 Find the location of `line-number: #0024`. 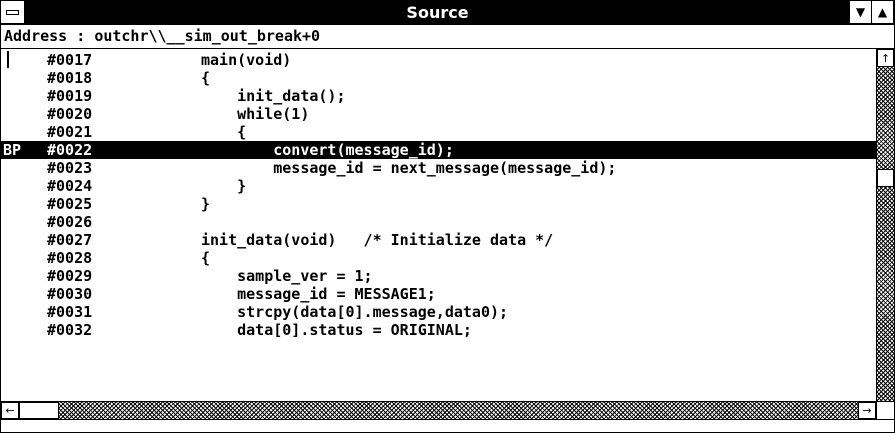

line-number: #0024 is located at coordinates (70, 186).